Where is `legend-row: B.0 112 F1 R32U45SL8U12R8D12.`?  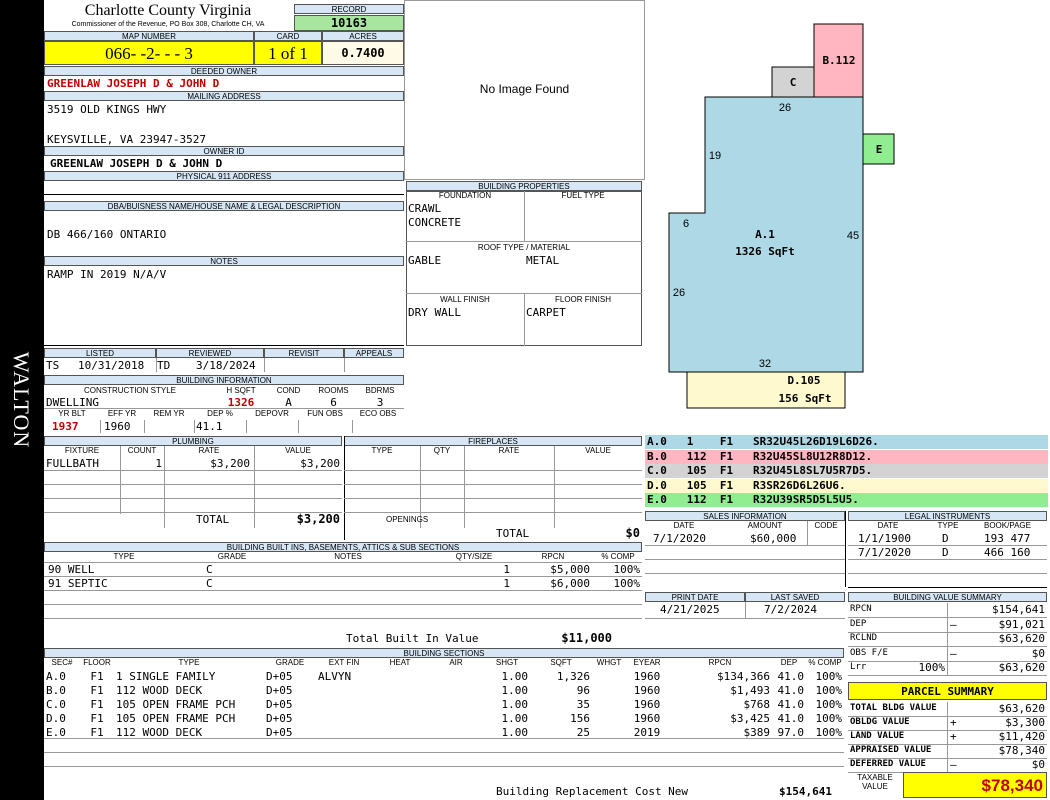
legend-row: B.0 112 F1 R32U45SL8U12R8D12. is located at coordinates (846, 456).